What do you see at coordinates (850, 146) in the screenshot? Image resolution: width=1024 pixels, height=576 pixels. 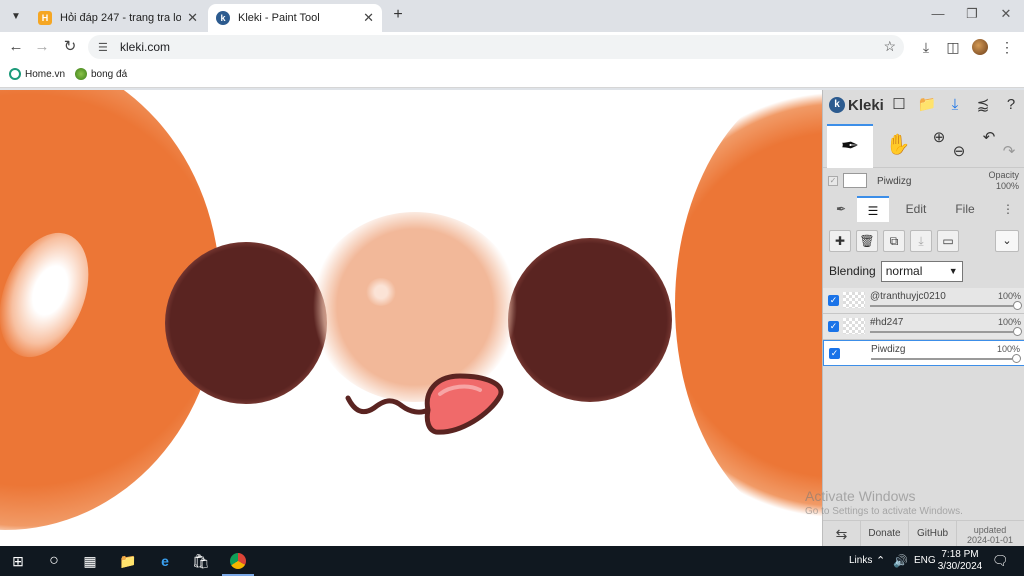 I see `brush-tool-button: ✒` at bounding box center [850, 146].